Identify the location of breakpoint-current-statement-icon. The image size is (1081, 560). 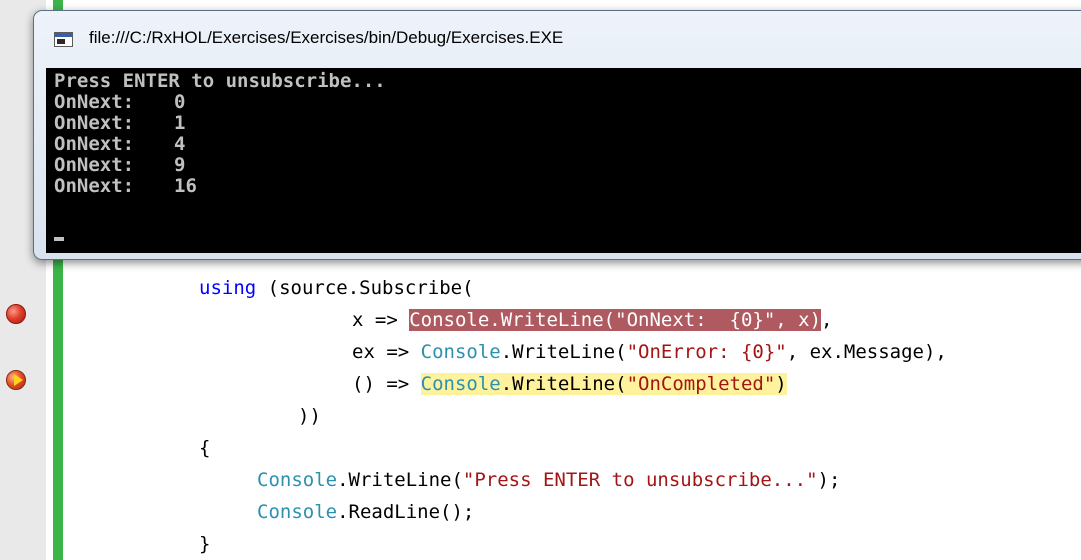
(16, 380).